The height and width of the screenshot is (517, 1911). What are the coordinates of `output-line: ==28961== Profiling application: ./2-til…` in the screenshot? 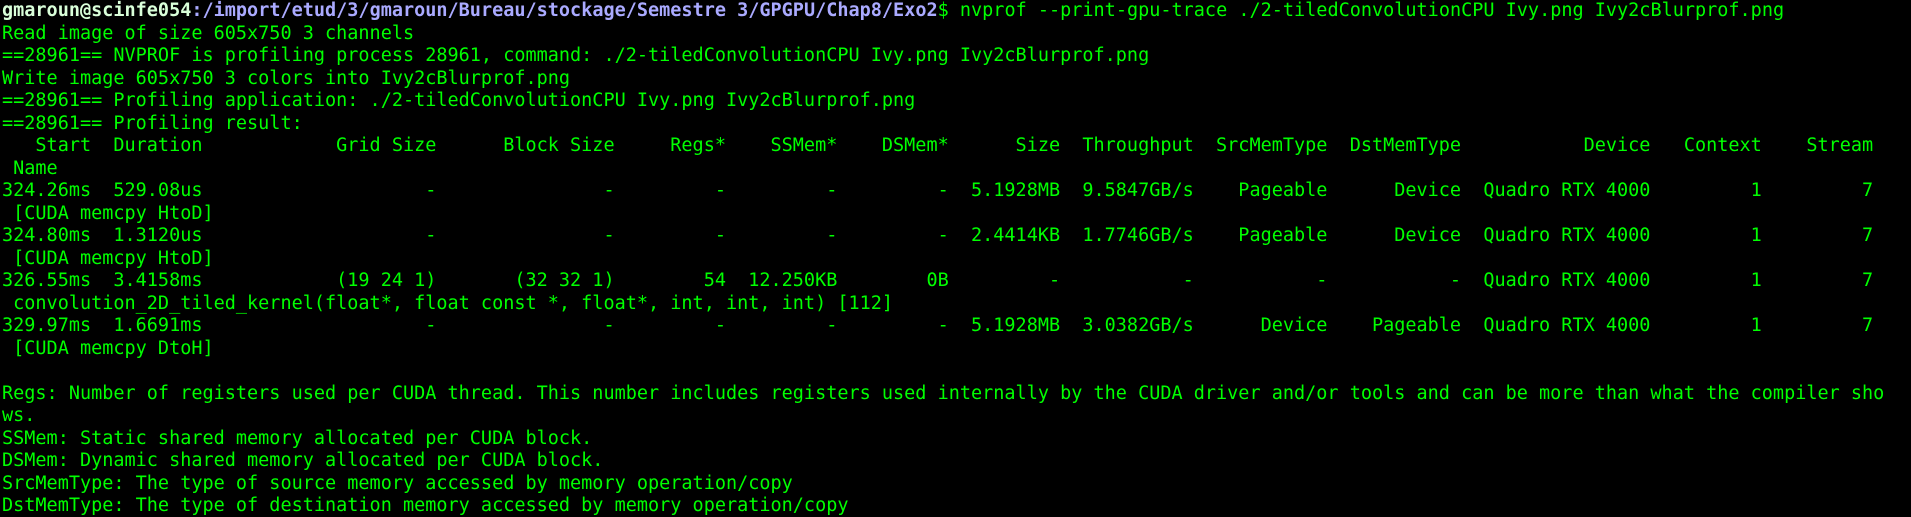 It's located at (459, 100).